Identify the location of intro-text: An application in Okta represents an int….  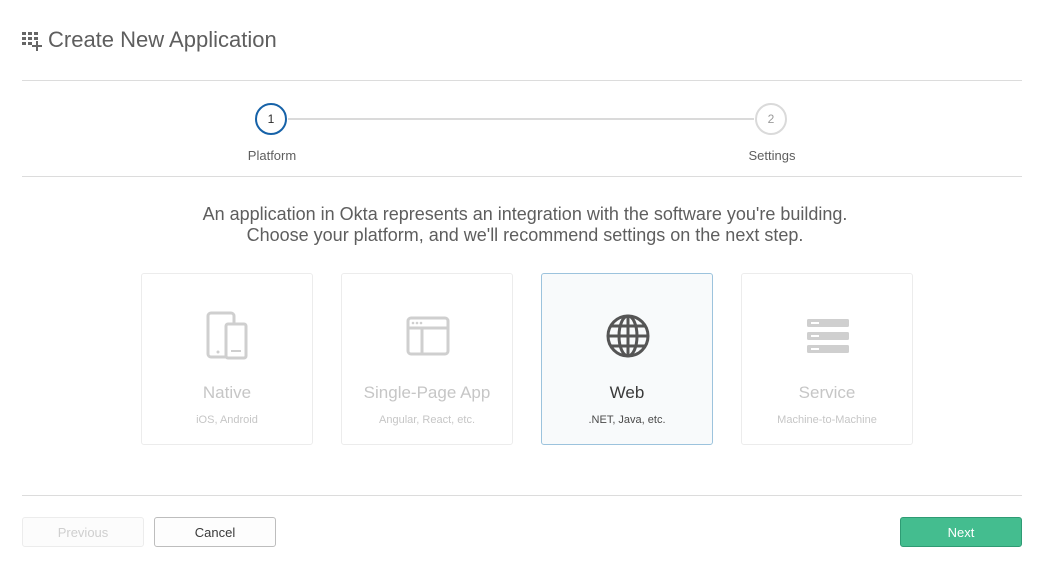
(525, 225).